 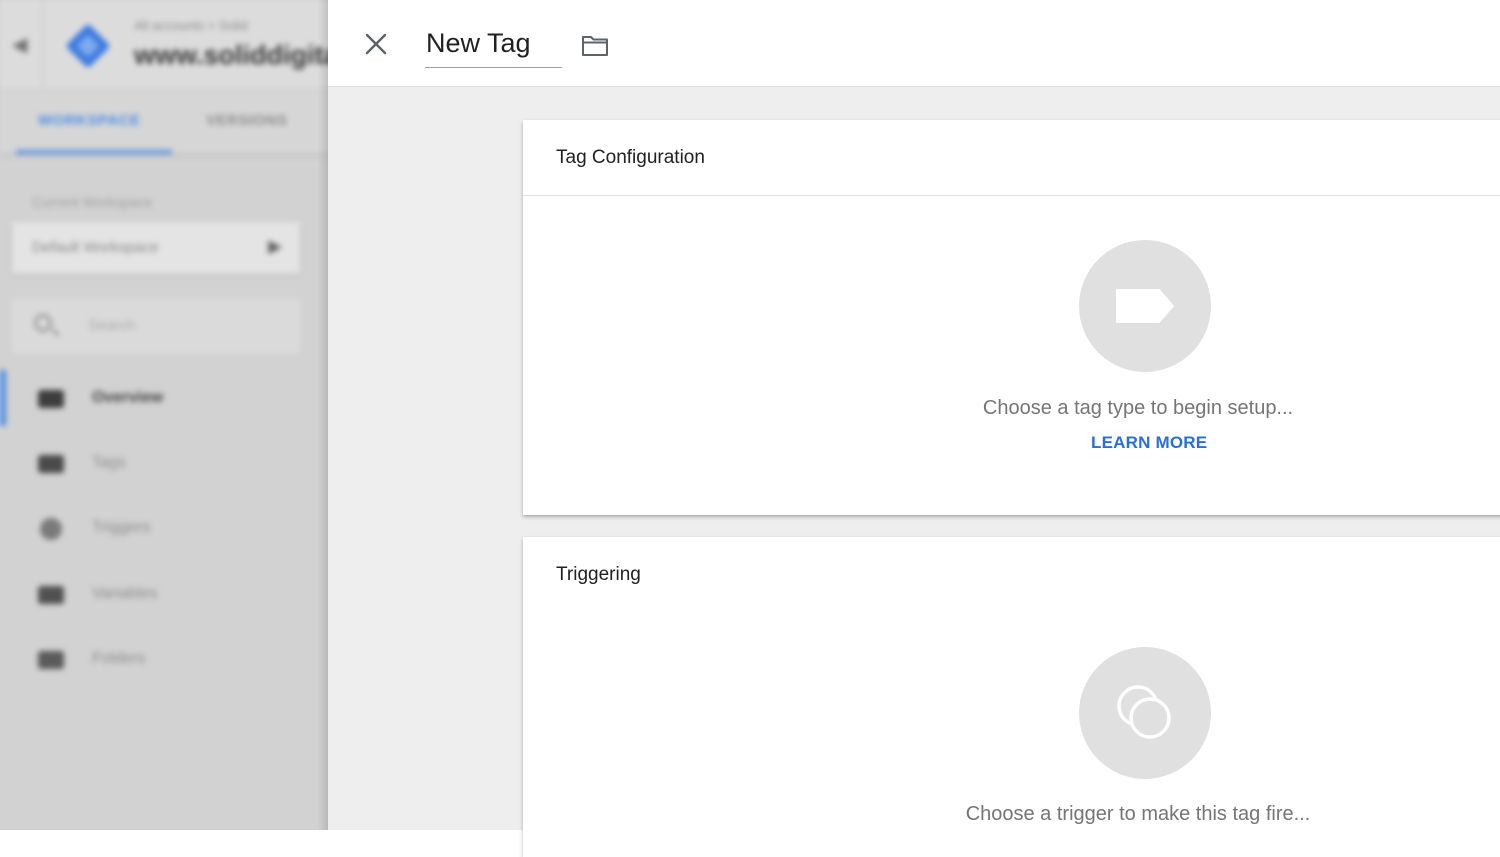 I want to click on folder-button, so click(x=595, y=45).